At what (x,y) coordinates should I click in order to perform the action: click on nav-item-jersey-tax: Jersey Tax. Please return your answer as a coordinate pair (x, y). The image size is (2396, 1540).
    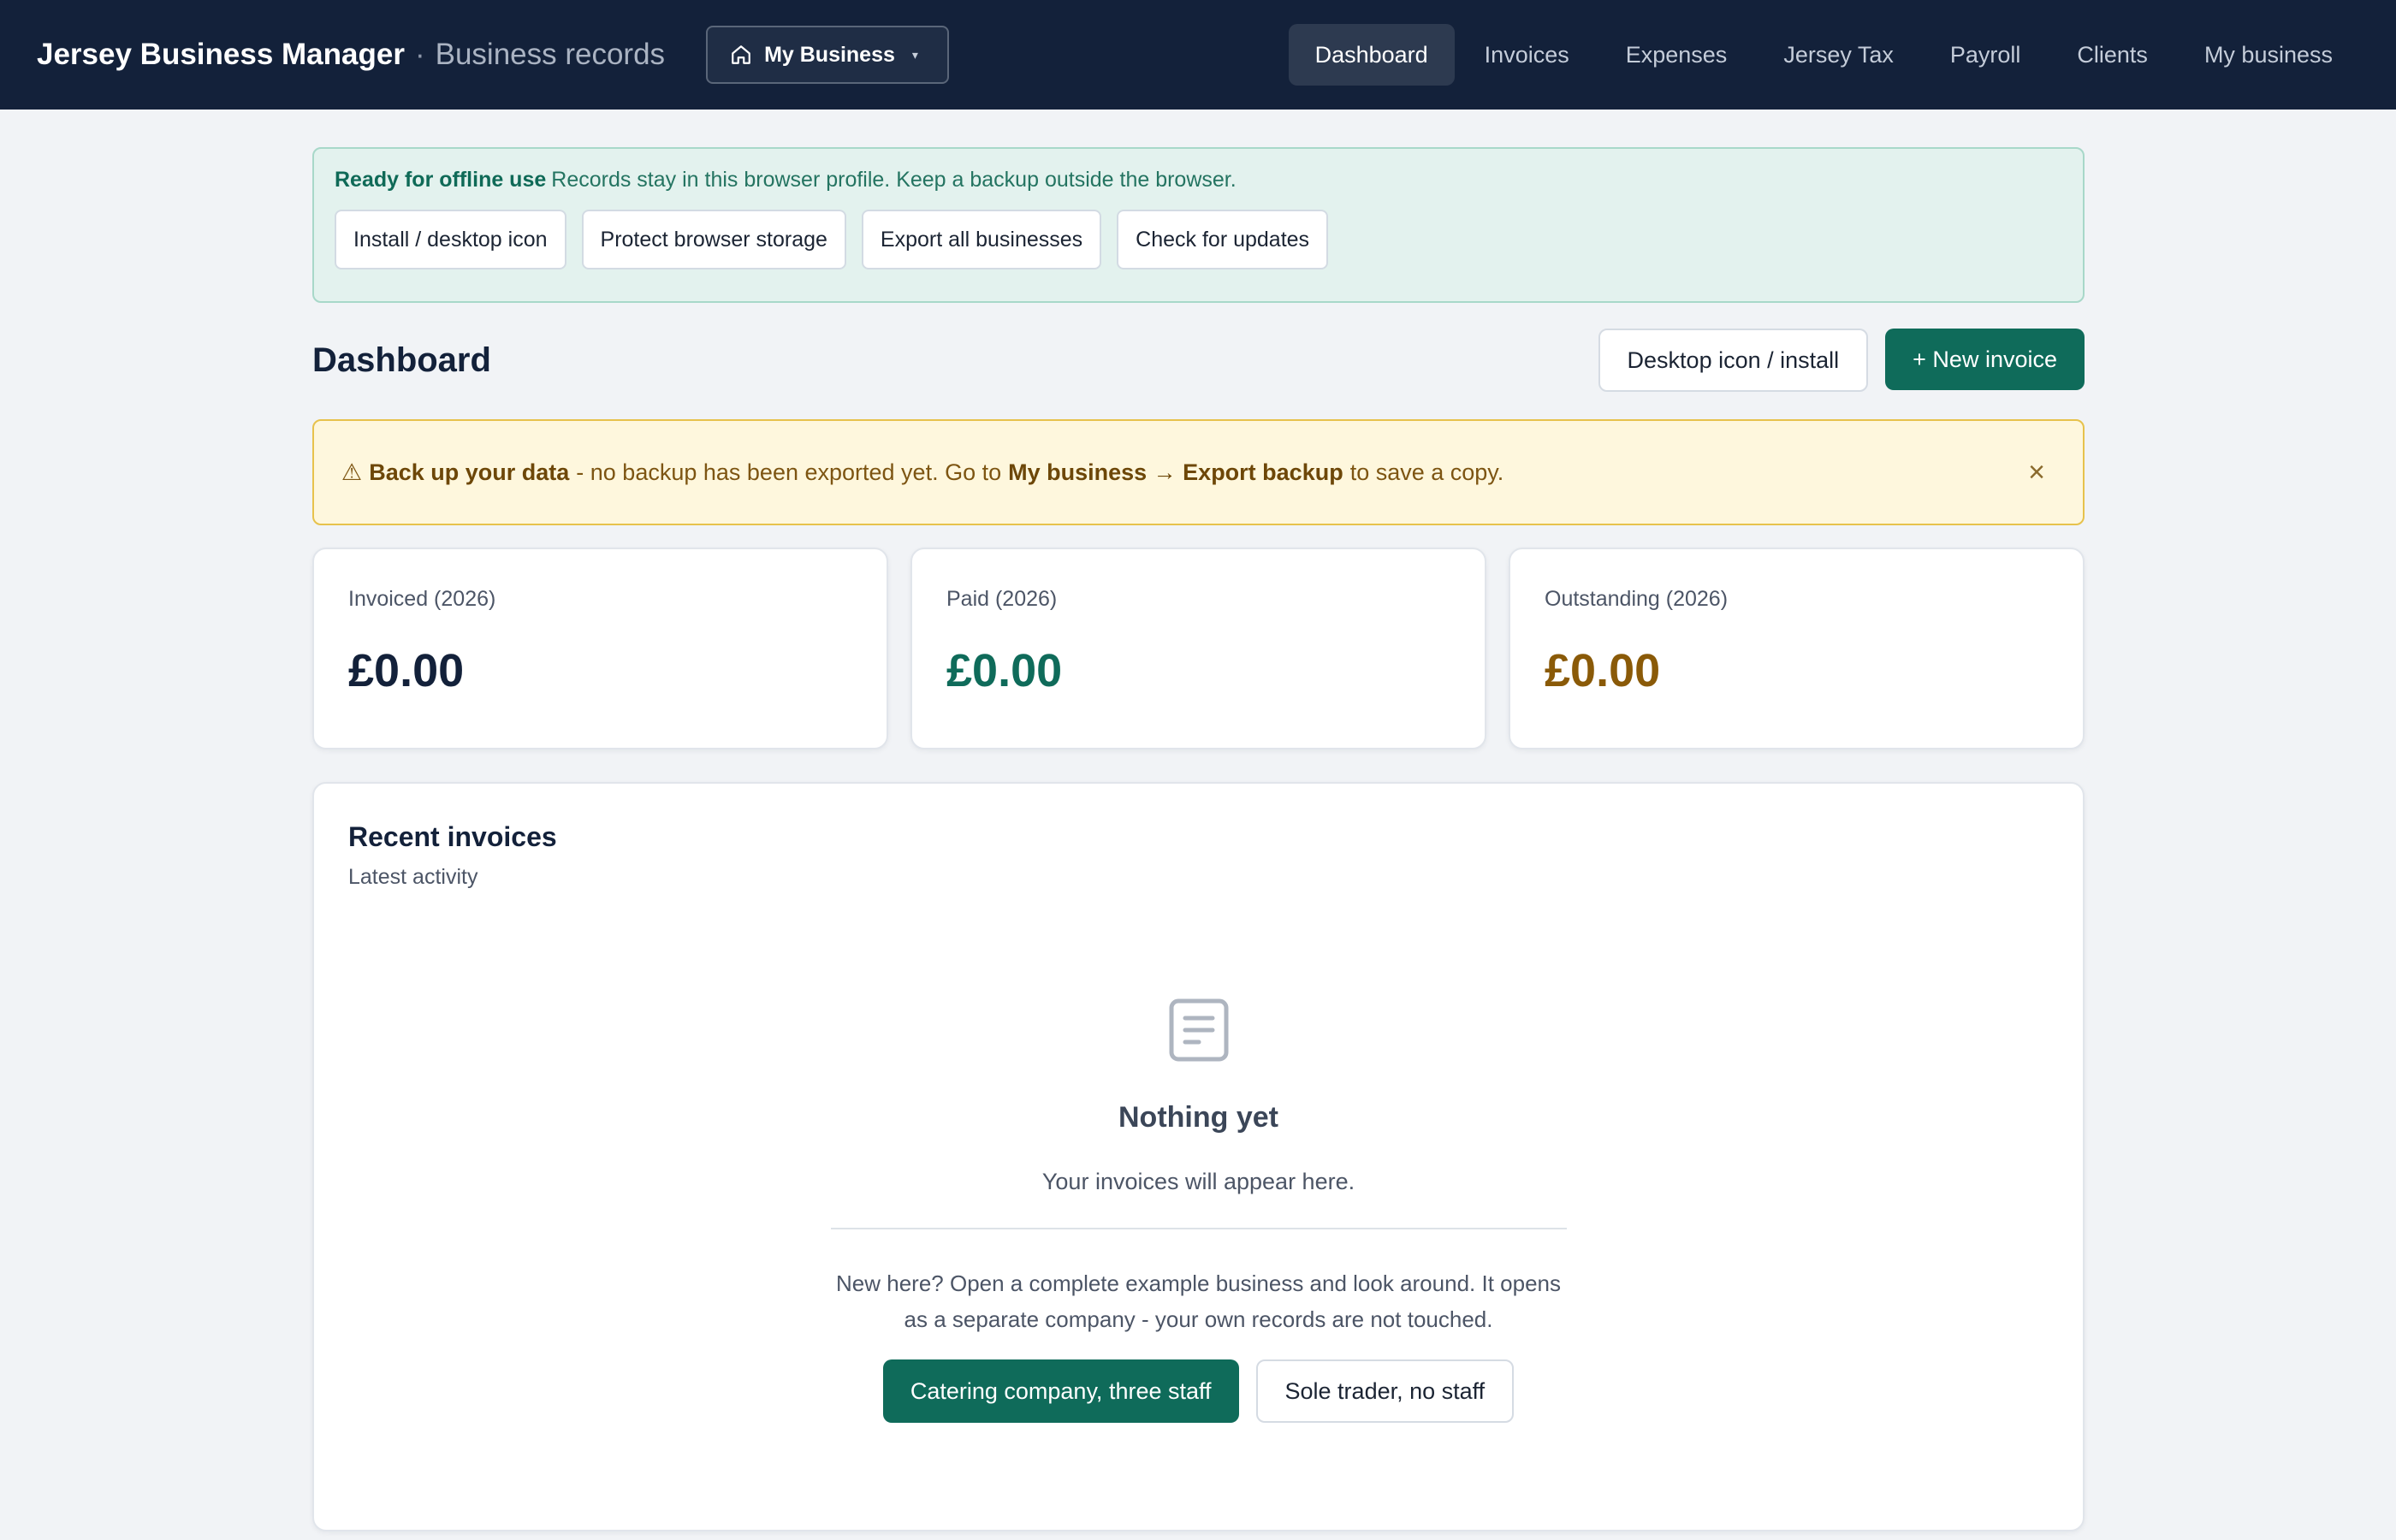
    Looking at the image, I should click on (1839, 55).